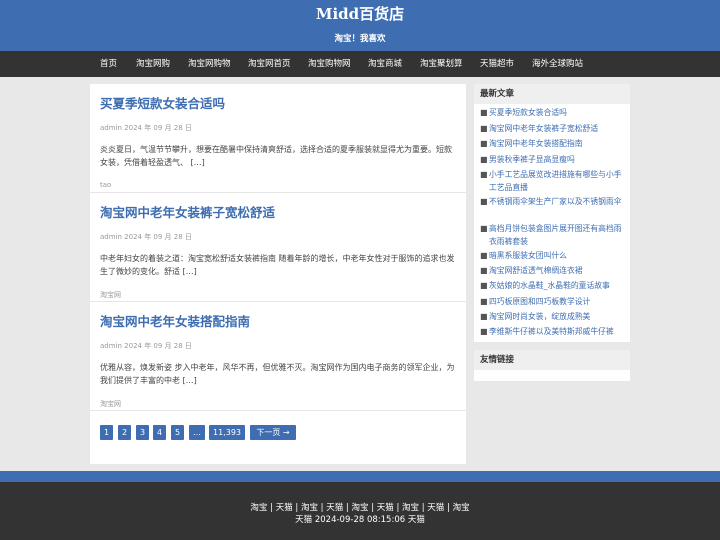  Describe the element at coordinates (553, 332) in the screenshot. I see `recent-post-item: ■ 李维斯牛仔裤以及美特斯邦威牛仔裤` at that location.